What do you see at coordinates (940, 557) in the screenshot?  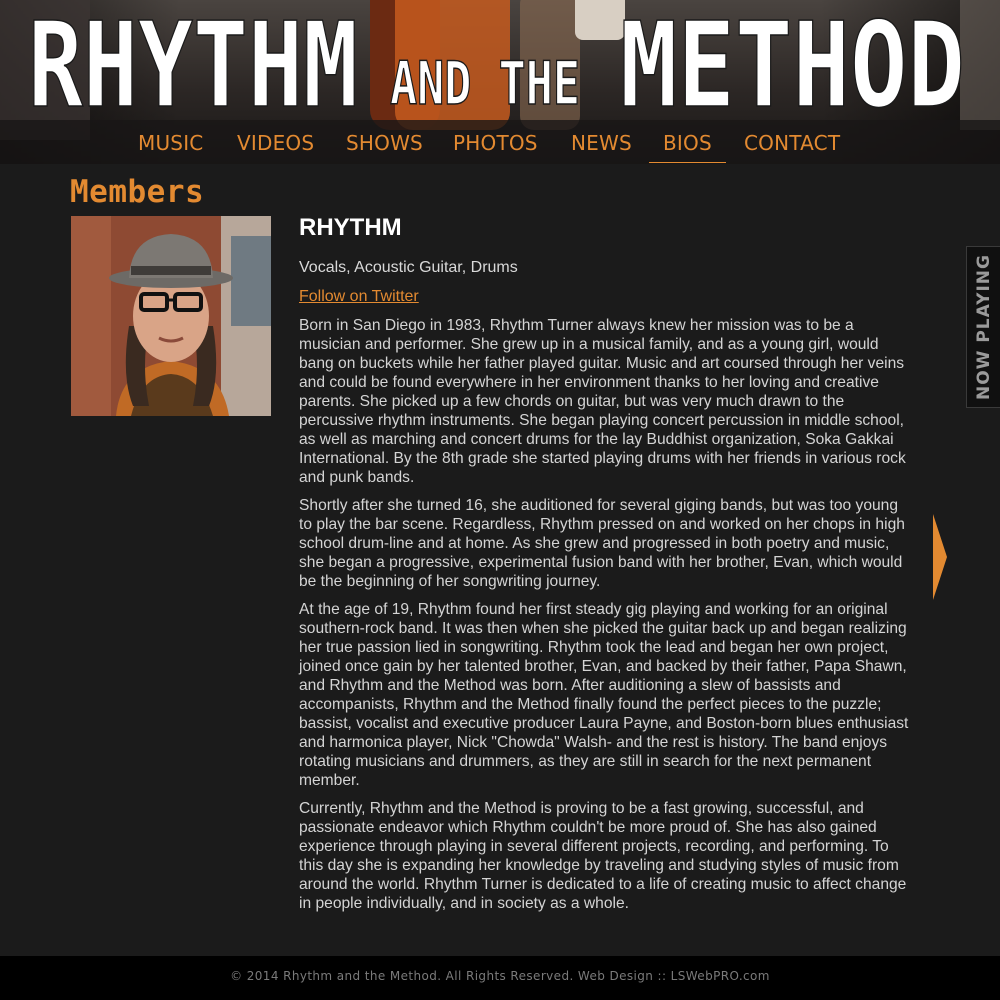 I see `next-arrow-icon` at bounding box center [940, 557].